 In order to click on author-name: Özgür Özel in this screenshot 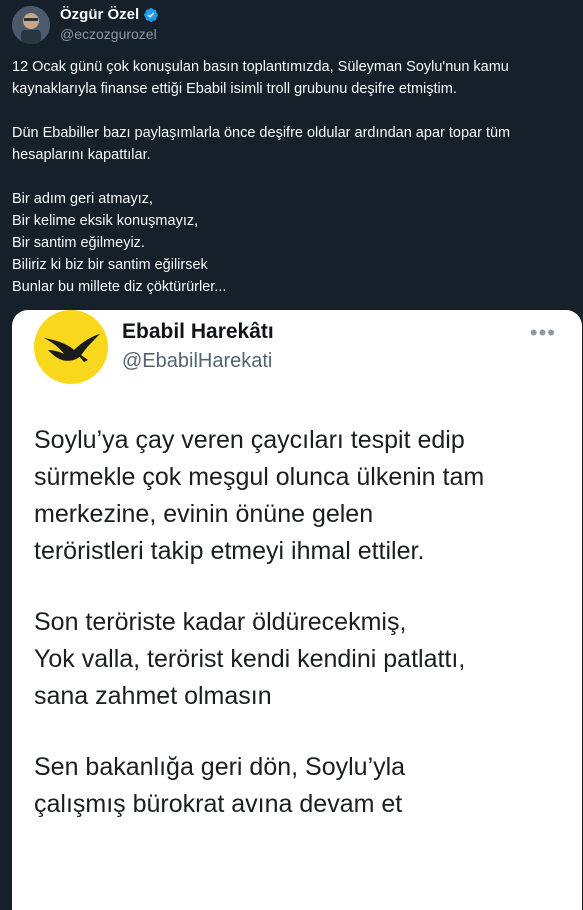, I will do `click(99, 14)`.